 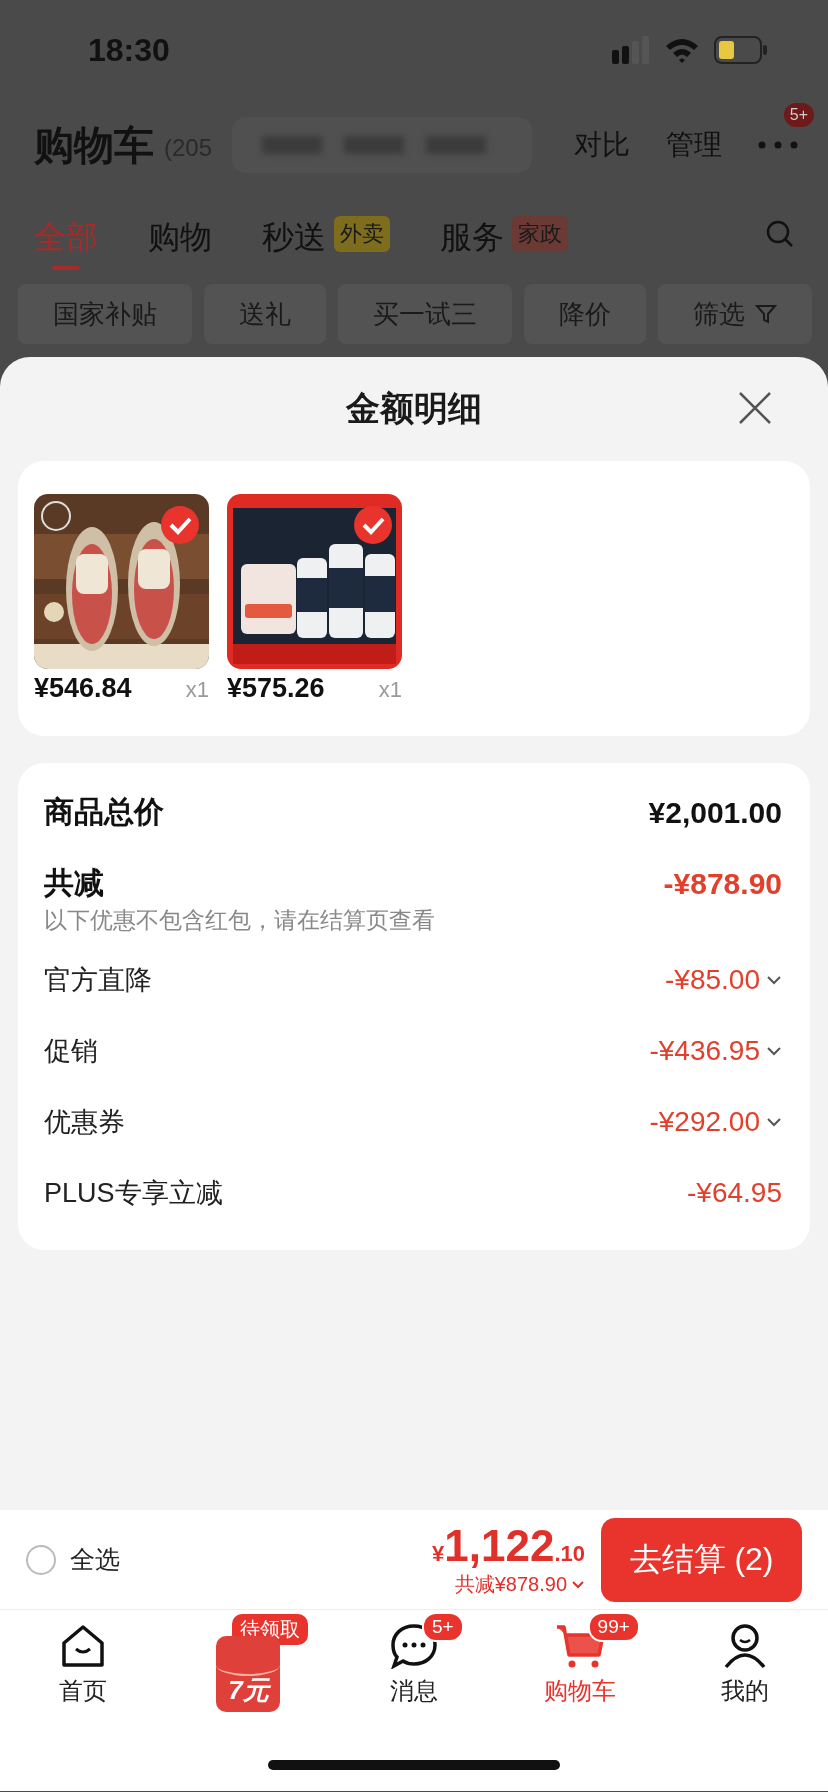 I want to click on filter-chip: 买一试三, so click(x=425, y=314).